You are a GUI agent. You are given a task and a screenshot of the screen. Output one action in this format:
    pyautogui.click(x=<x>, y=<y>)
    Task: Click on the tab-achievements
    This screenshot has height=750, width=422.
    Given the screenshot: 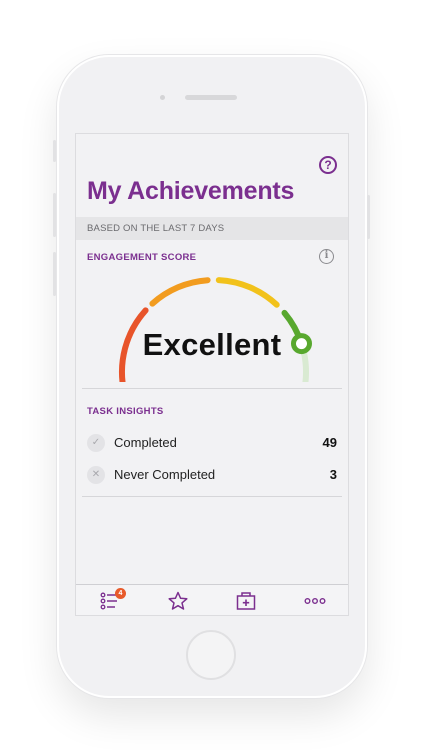 What is the action you would take?
    pyautogui.click(x=178, y=600)
    